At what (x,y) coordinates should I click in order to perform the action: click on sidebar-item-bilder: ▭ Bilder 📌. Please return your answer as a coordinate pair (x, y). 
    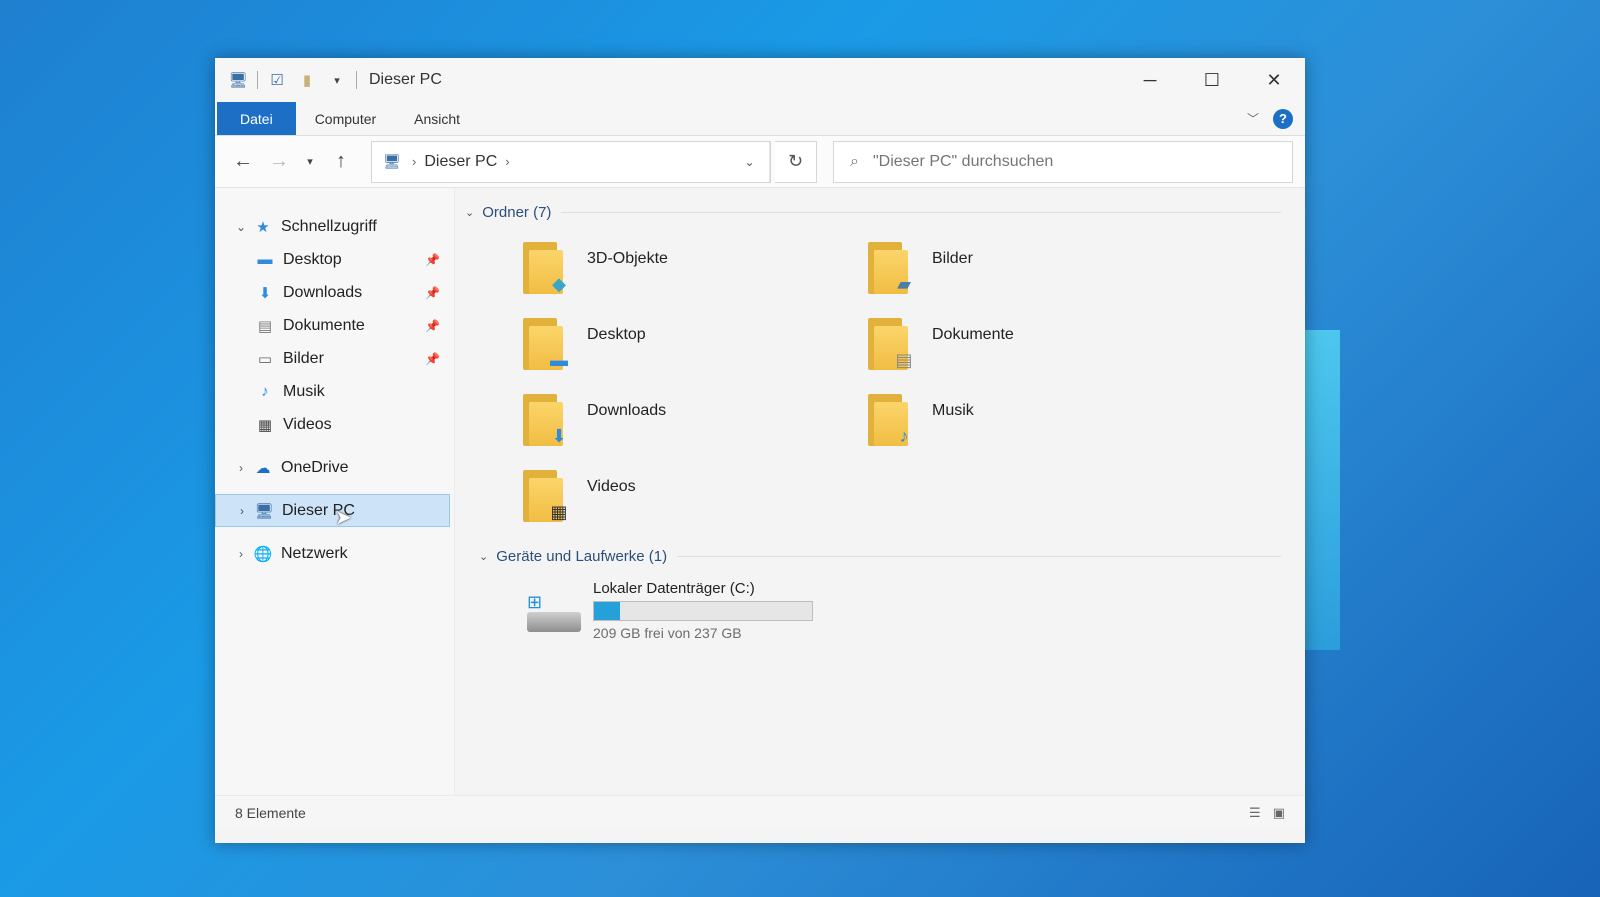
    Looking at the image, I should click on (334, 358).